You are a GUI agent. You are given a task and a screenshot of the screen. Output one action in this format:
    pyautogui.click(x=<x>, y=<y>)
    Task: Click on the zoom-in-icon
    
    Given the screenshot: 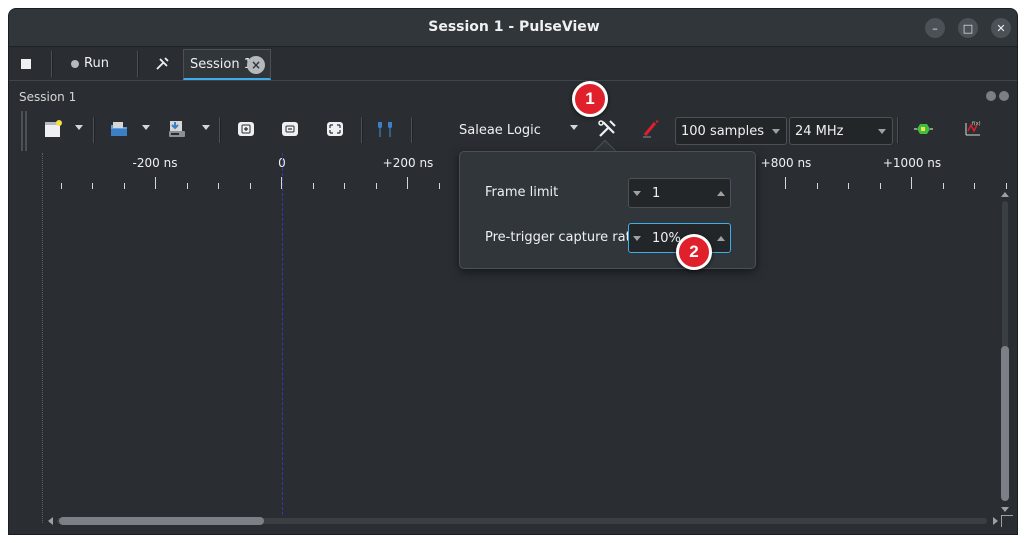 What is the action you would take?
    pyautogui.click(x=246, y=129)
    